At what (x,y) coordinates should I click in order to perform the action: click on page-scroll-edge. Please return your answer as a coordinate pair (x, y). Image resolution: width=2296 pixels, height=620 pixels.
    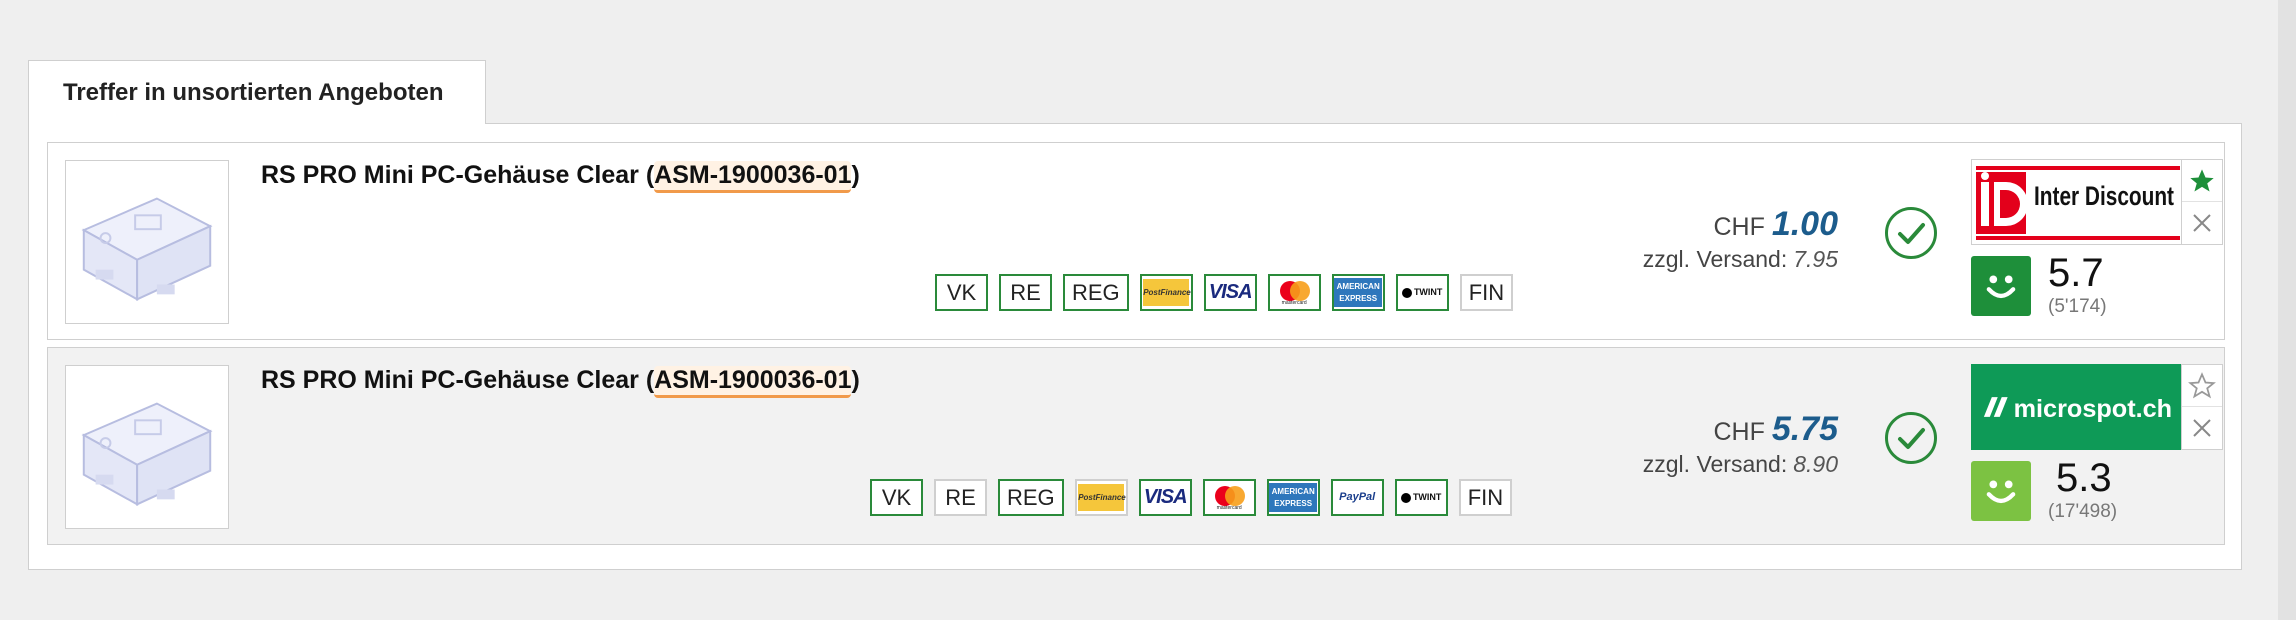
    Looking at the image, I should click on (2287, 310).